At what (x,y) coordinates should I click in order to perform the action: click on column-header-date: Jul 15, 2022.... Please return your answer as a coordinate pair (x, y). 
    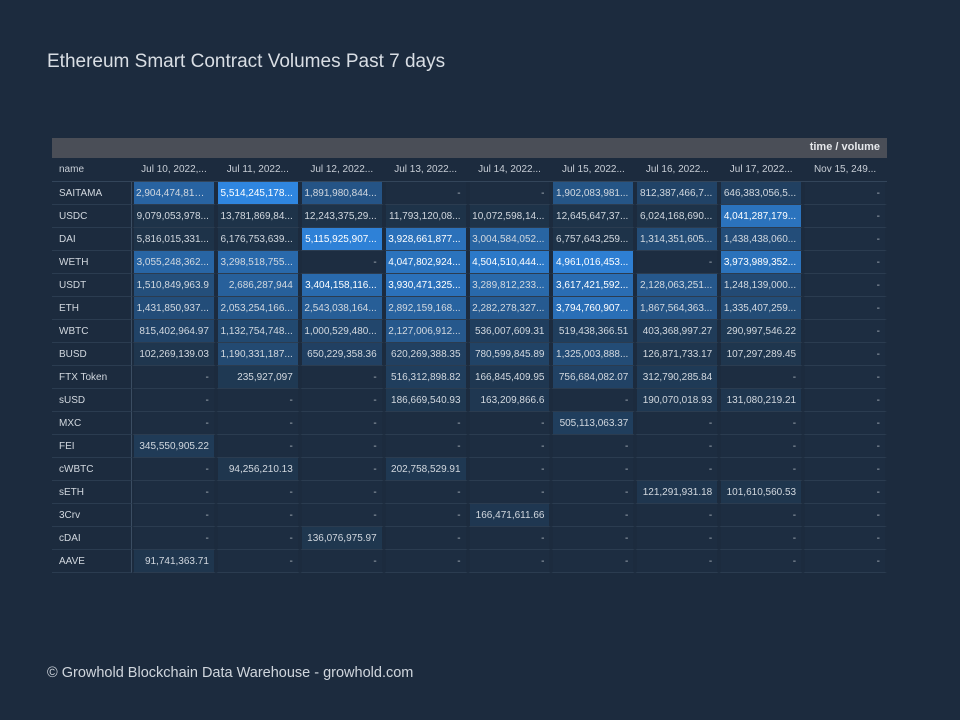
    Looking at the image, I should click on (593, 170).